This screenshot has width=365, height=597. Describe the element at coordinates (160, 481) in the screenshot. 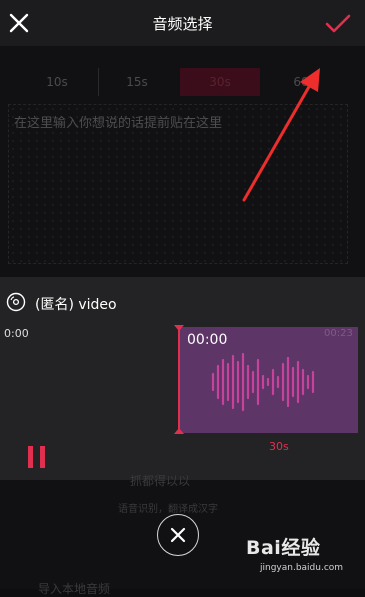

I see `hint-title: 抓都得以以` at that location.